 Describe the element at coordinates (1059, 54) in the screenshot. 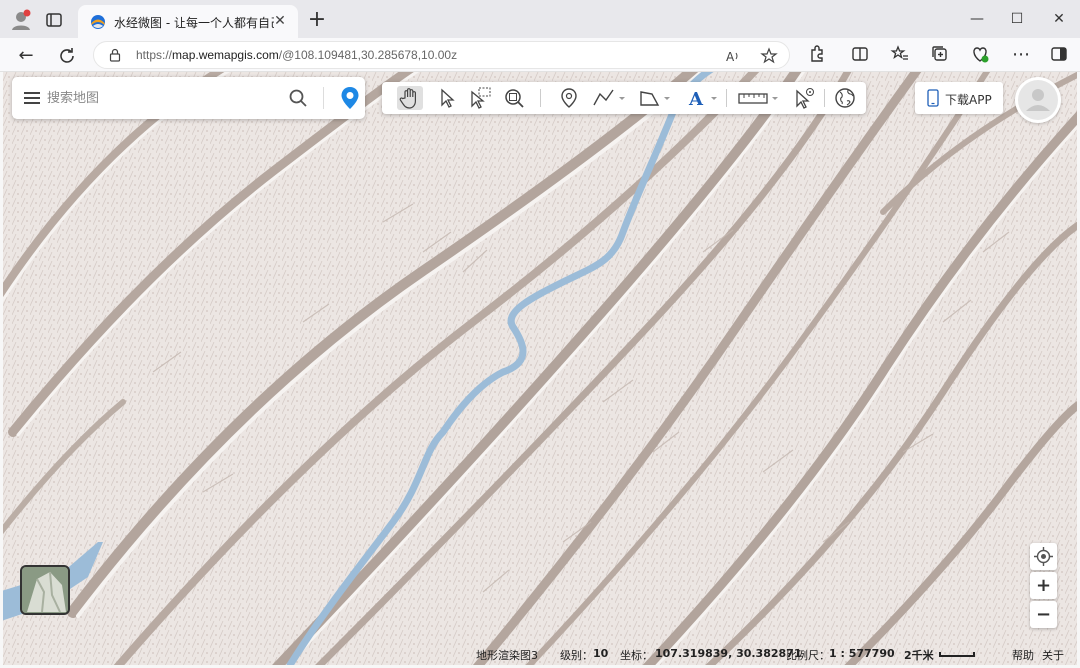

I see `sidebar-toggle-icon` at that location.